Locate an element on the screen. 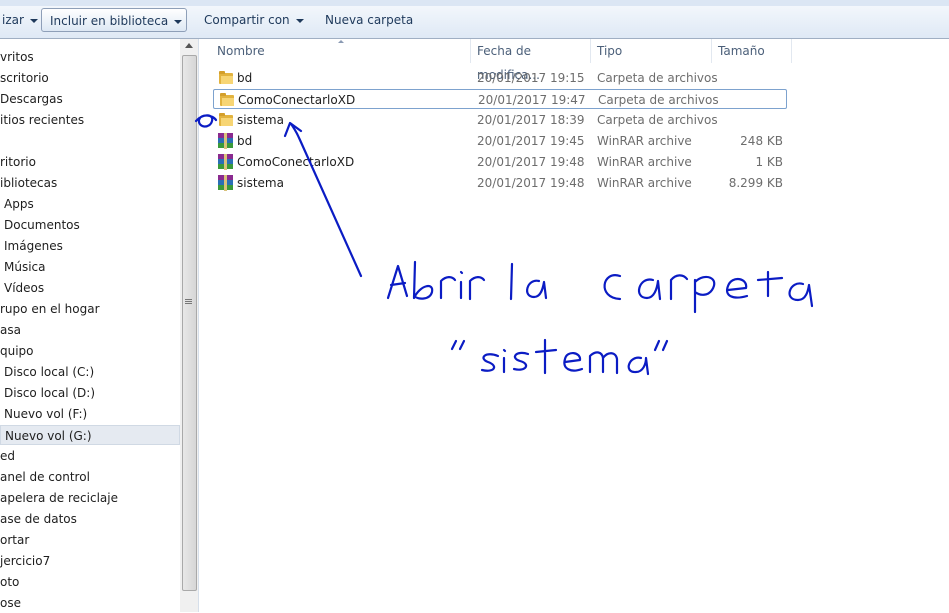  nav-item: Nuevo vol (G:) is located at coordinates (90, 435).